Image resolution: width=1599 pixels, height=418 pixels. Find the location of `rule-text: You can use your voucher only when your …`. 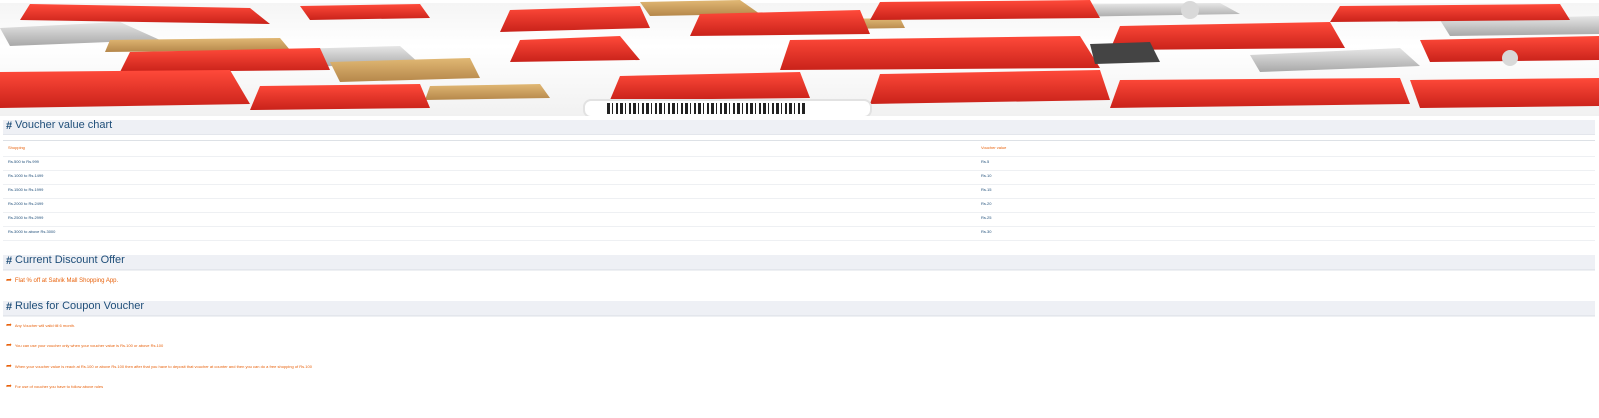

rule-text: You can use your voucher only when your … is located at coordinates (89, 345).